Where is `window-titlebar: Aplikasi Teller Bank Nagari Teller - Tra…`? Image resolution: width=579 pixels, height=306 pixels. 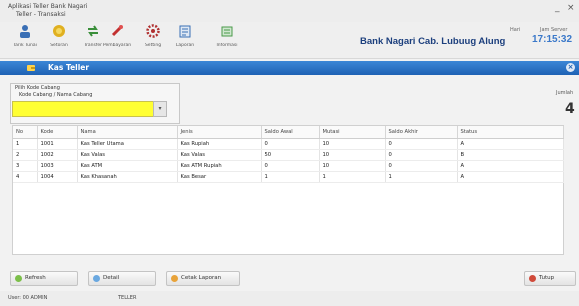 window-titlebar: Aplikasi Teller Bank Nagari Teller - Tra… is located at coordinates (289, 11).